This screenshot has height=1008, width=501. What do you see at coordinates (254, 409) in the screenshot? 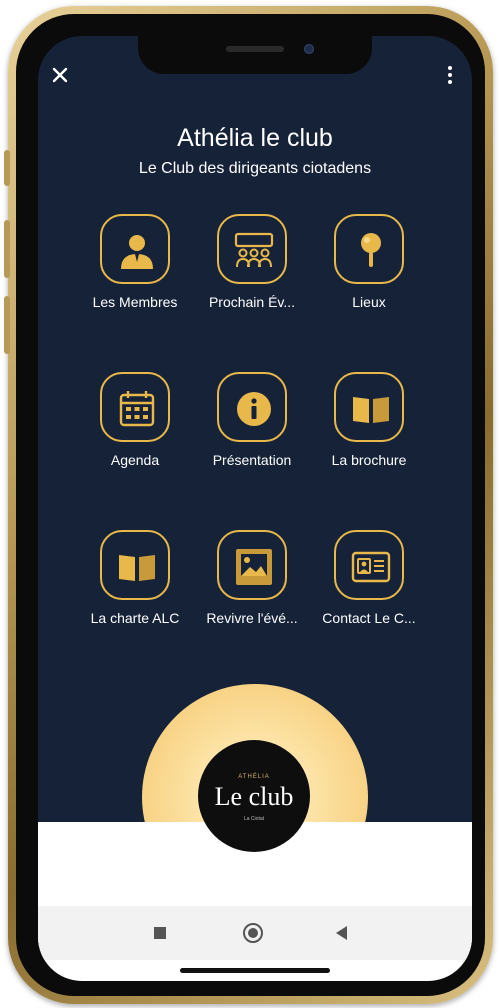
I see `info-icon` at bounding box center [254, 409].